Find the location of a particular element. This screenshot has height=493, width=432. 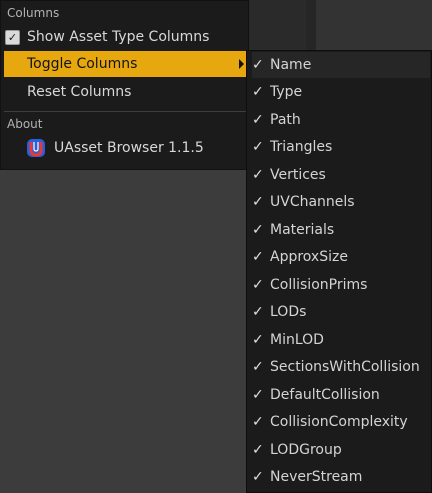

column-toggle-lodgroup: ✓ LODGroup is located at coordinates (341, 450).